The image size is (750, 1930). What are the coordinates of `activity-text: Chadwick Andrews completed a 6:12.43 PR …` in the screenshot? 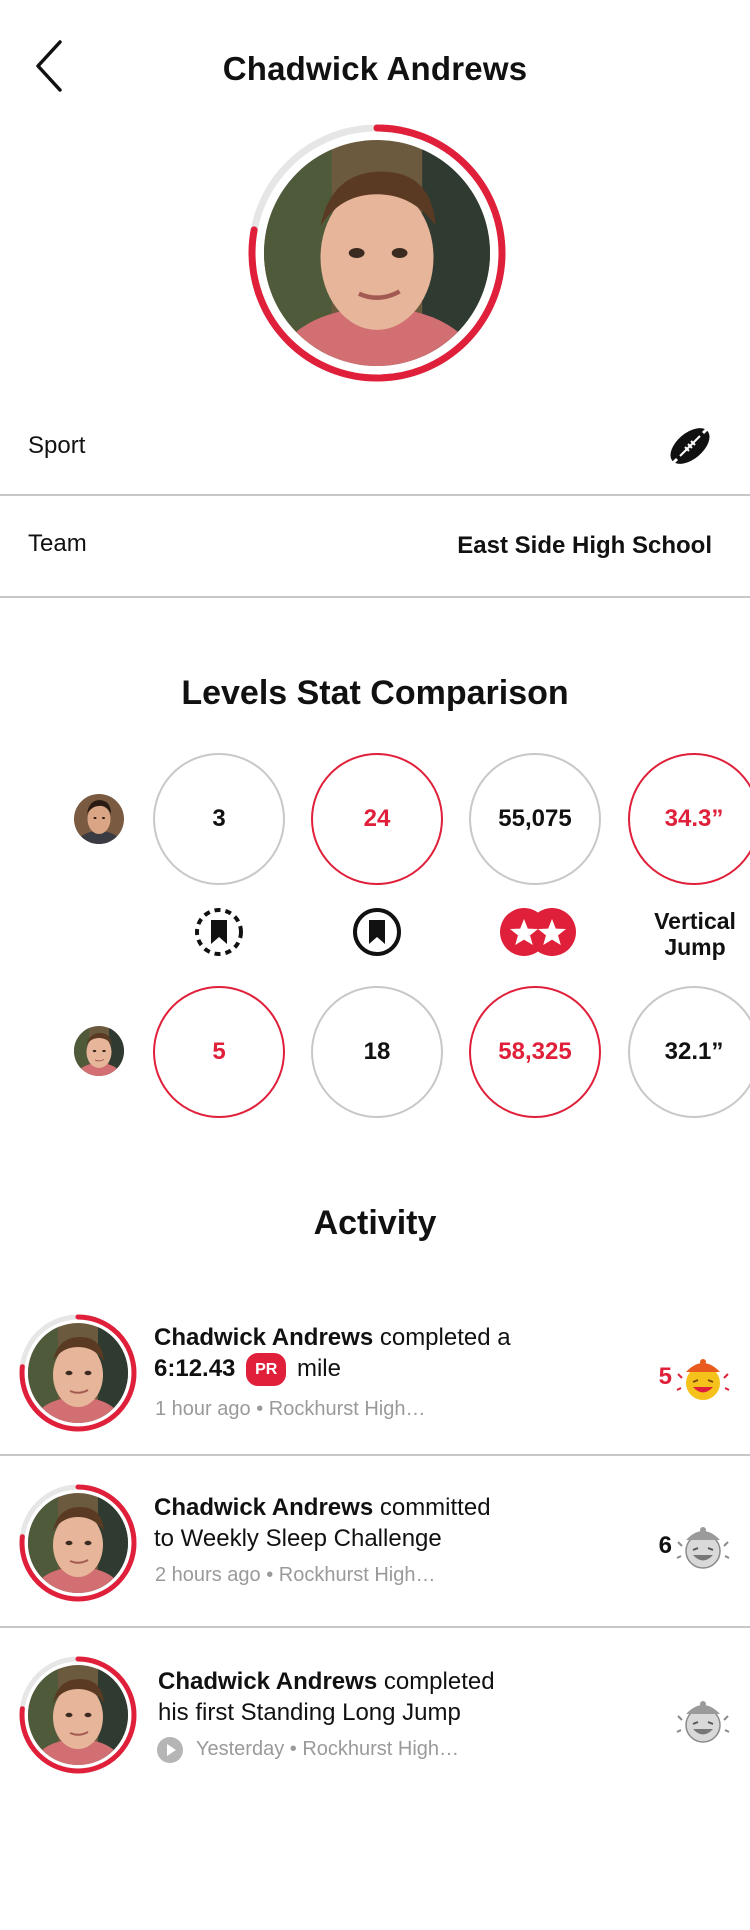 It's located at (354, 1354).